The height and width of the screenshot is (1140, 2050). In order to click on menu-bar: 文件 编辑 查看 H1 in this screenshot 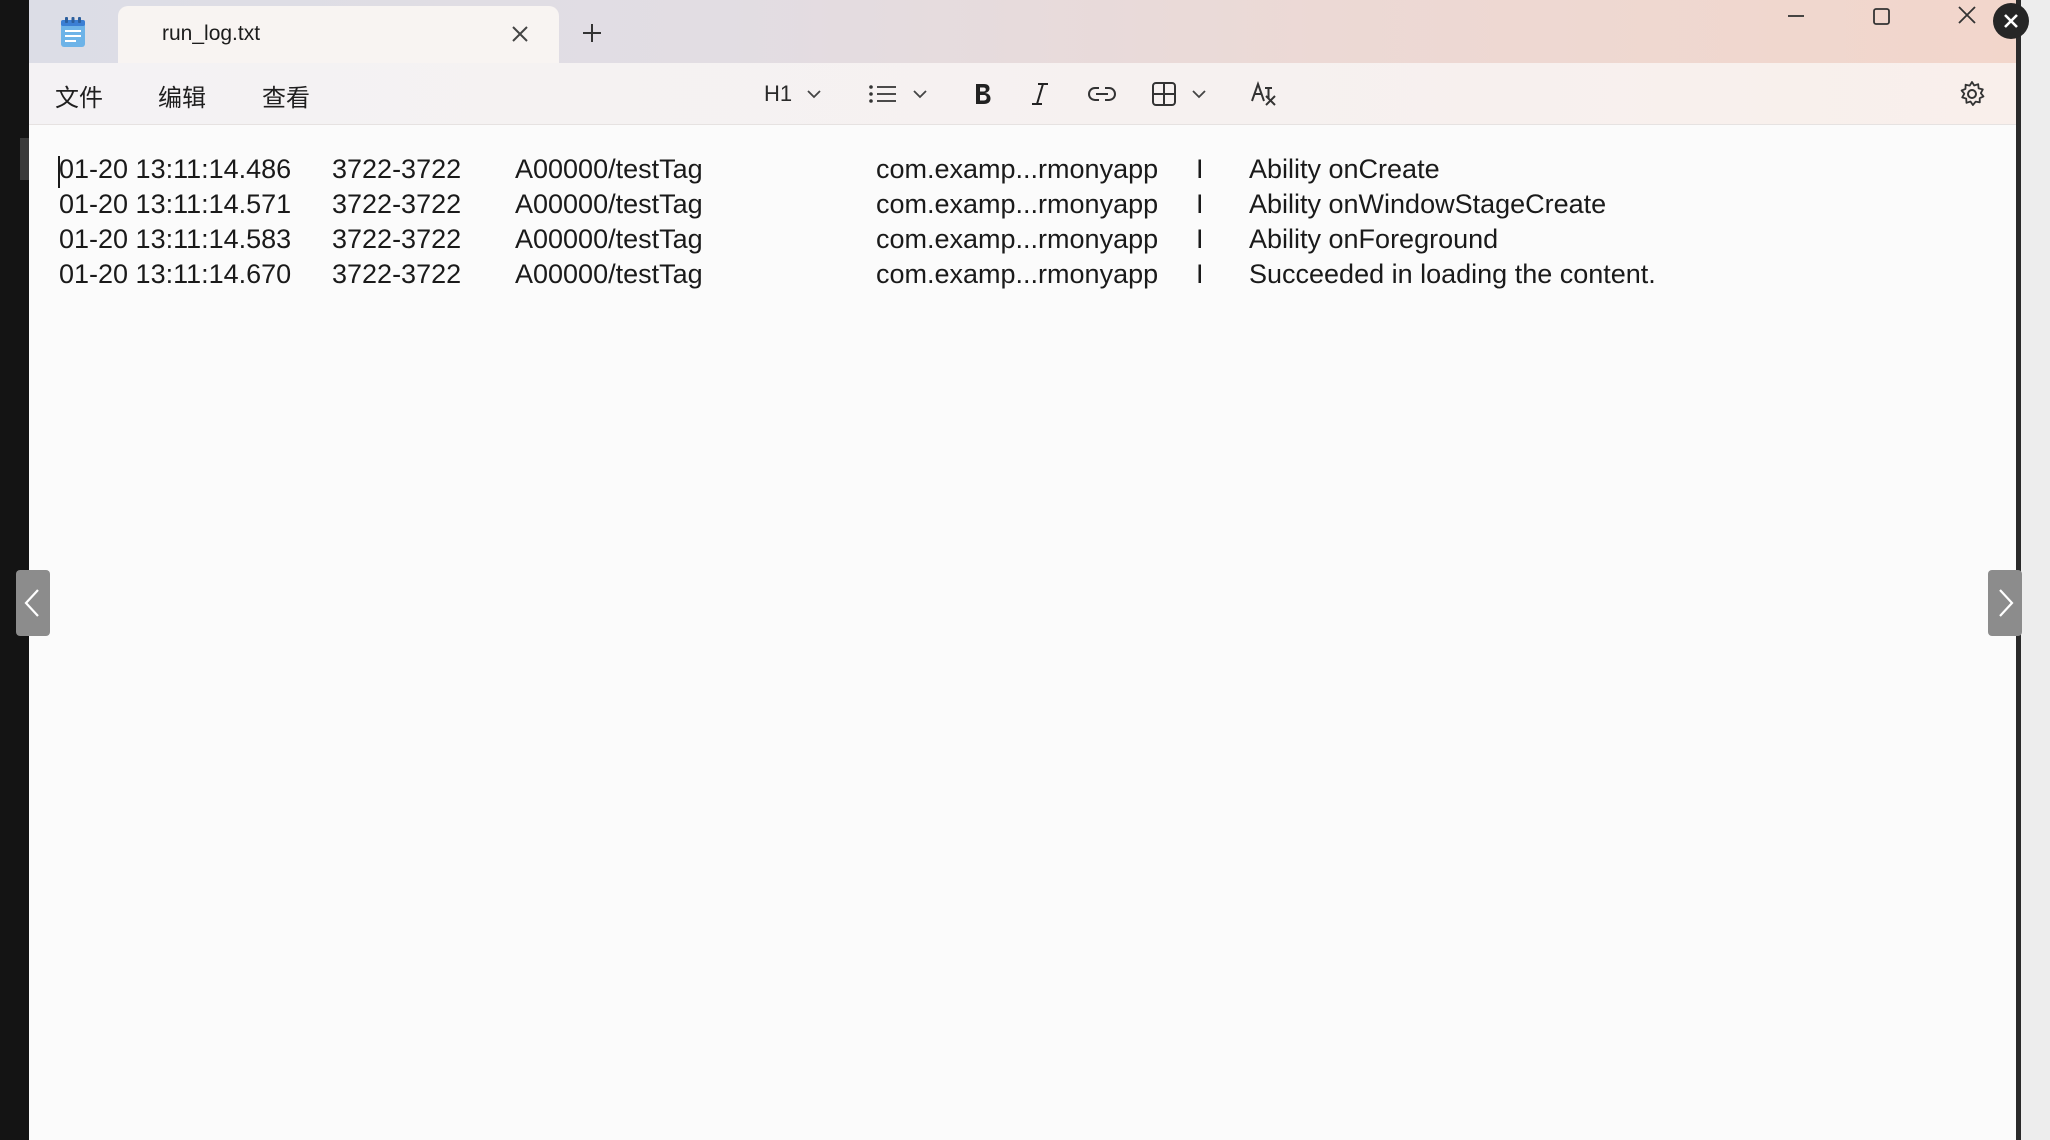, I will do `click(1022, 94)`.